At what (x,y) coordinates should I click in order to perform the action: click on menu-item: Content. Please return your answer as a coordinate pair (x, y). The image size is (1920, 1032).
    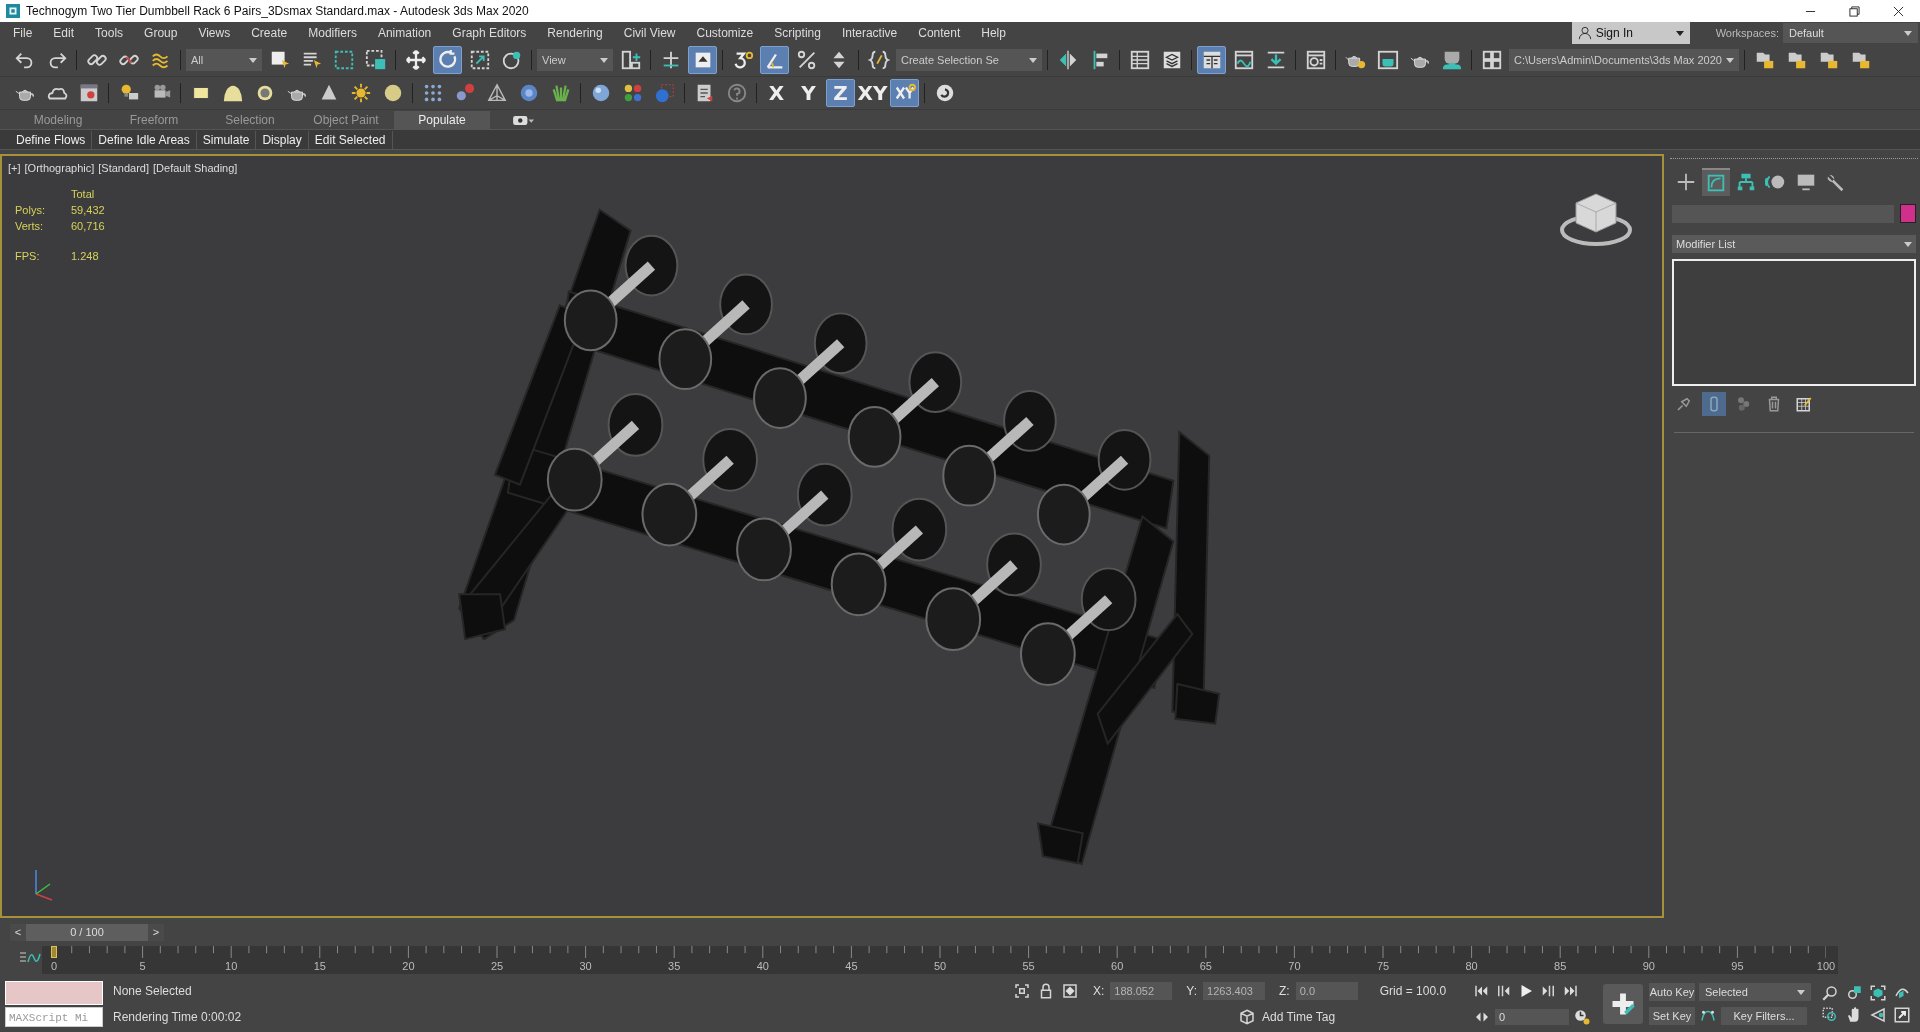
    Looking at the image, I should click on (941, 33).